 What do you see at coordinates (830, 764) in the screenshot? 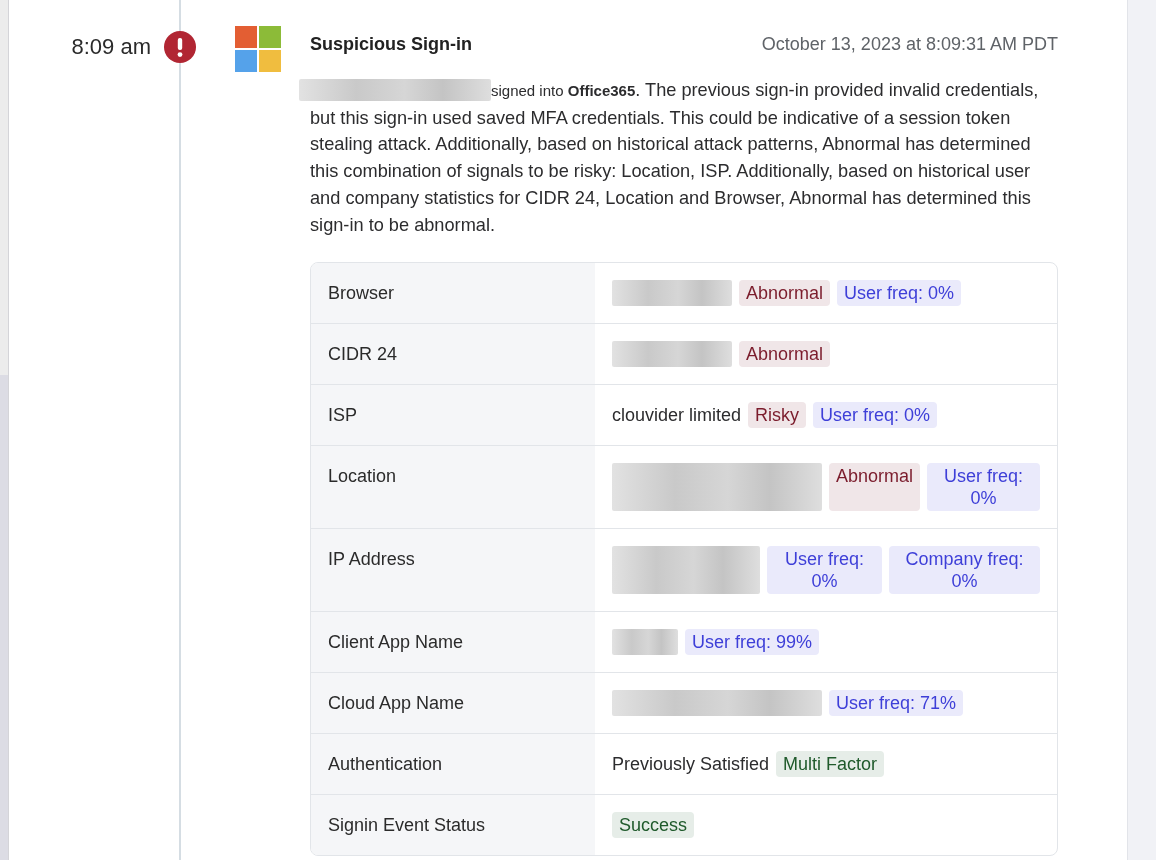
I see `tag: Multi Factor` at bounding box center [830, 764].